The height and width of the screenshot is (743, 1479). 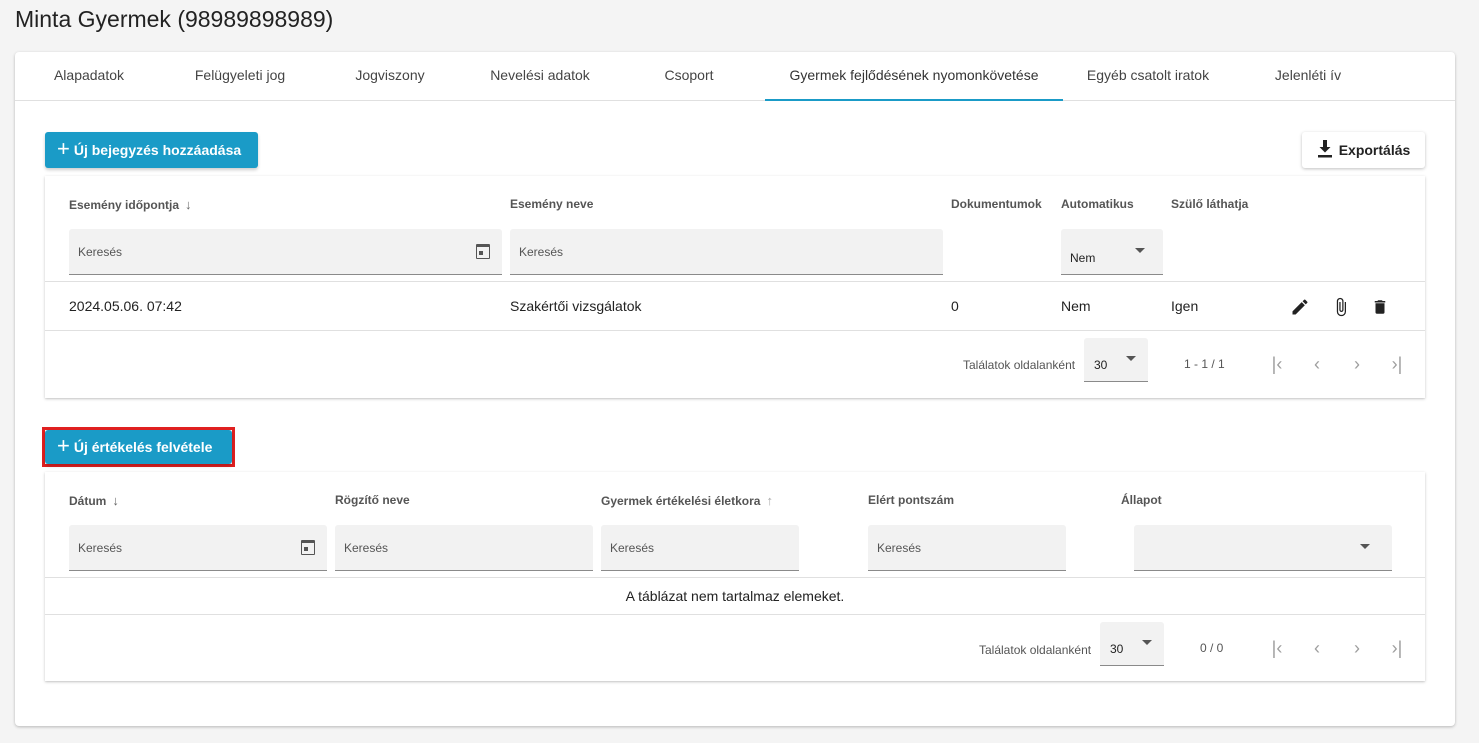 What do you see at coordinates (372, 500) in the screenshot?
I see `column-header-recorder: Rögzítő neve` at bounding box center [372, 500].